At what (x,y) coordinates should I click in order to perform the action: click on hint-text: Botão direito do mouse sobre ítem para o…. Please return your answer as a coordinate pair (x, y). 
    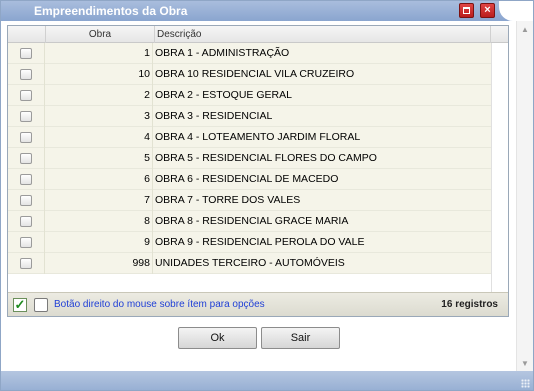
    Looking at the image, I should click on (159, 304).